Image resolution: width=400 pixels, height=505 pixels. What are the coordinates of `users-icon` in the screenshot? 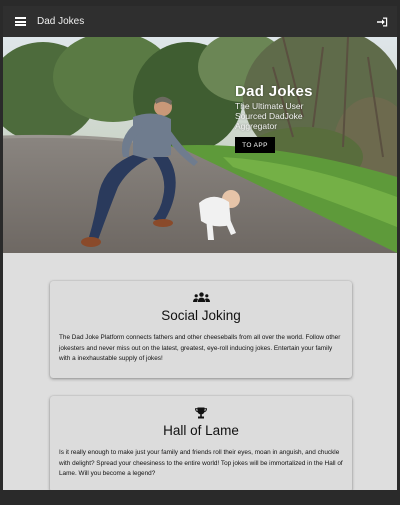 It's located at (201, 297).